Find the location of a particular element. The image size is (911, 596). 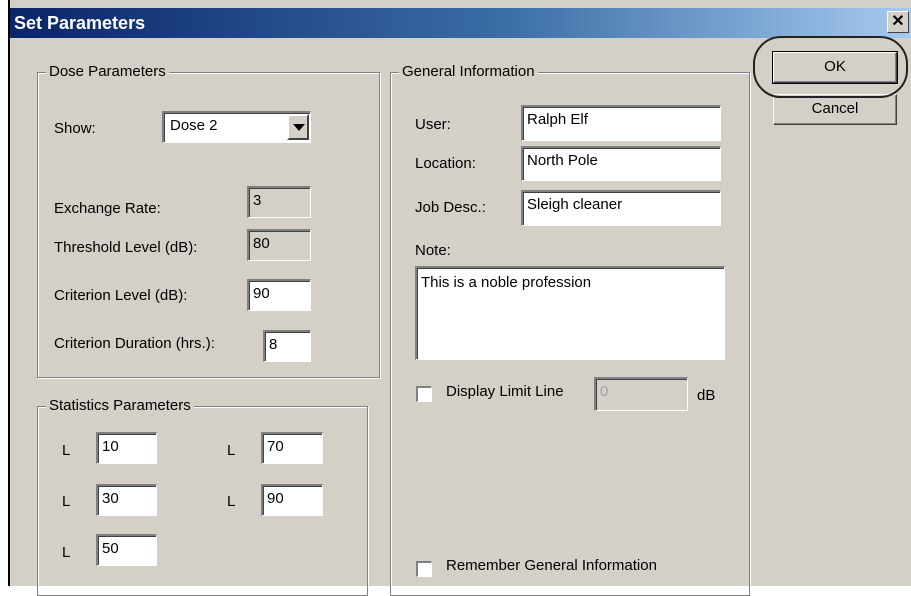

user-label: User: is located at coordinates (433, 124).